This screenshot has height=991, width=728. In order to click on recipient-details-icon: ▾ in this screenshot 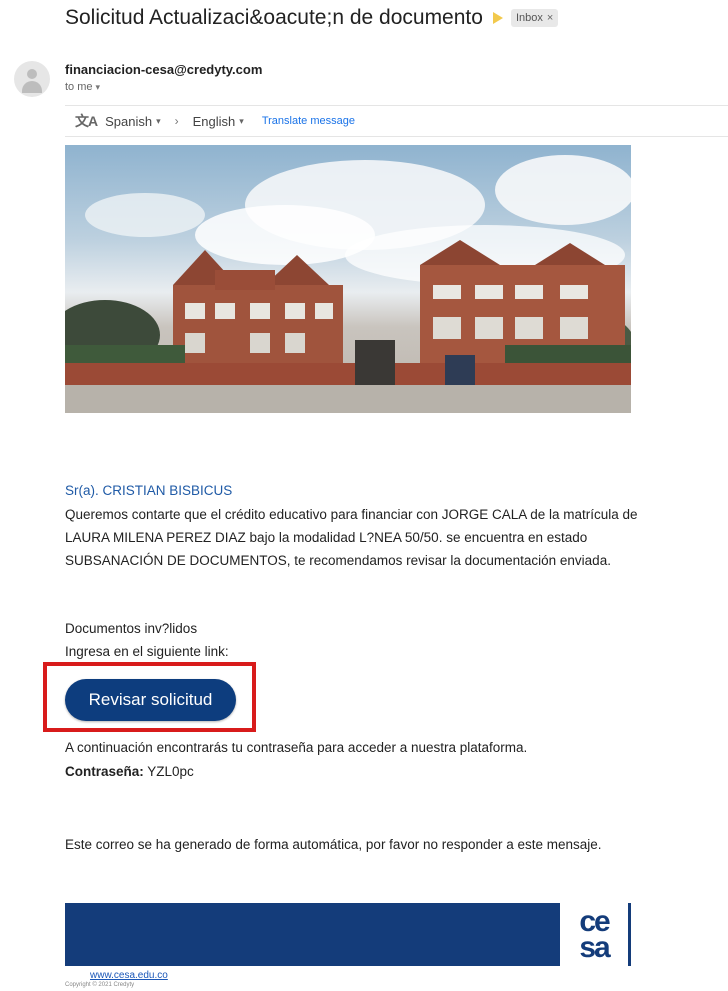, I will do `click(98, 87)`.